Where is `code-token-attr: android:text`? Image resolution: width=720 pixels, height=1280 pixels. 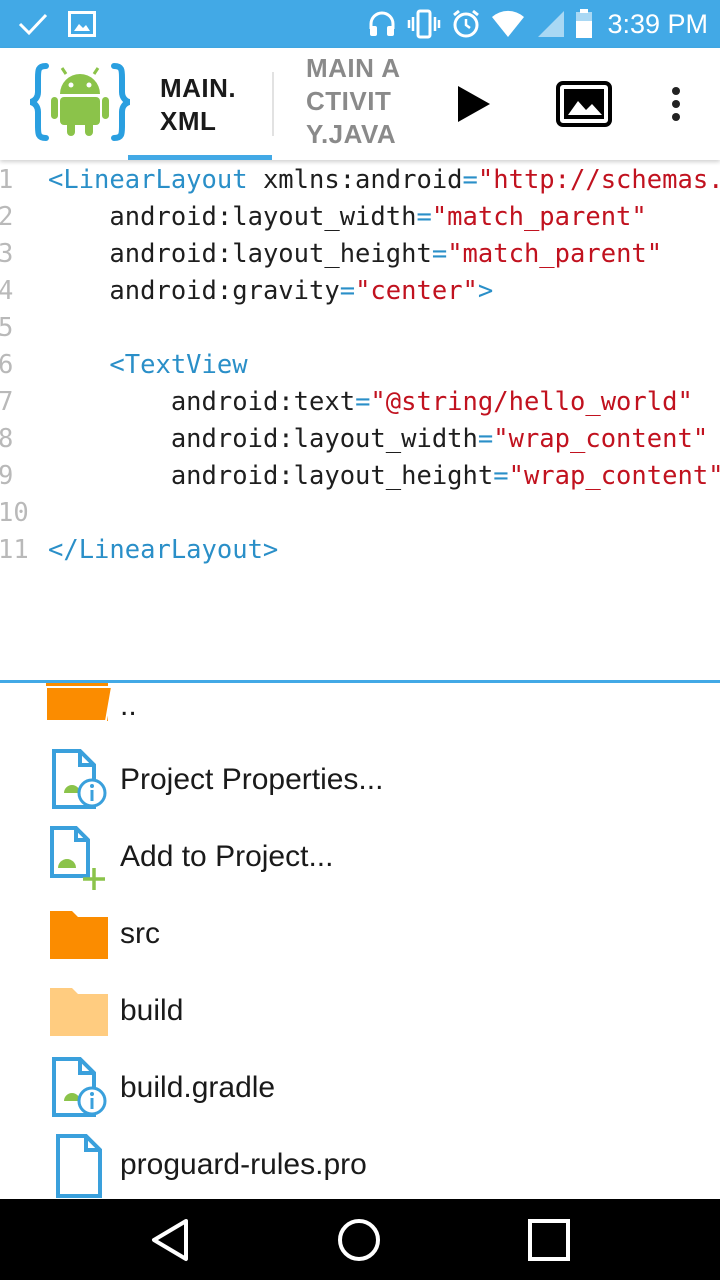 code-token-attr: android:text is located at coordinates (263, 402).